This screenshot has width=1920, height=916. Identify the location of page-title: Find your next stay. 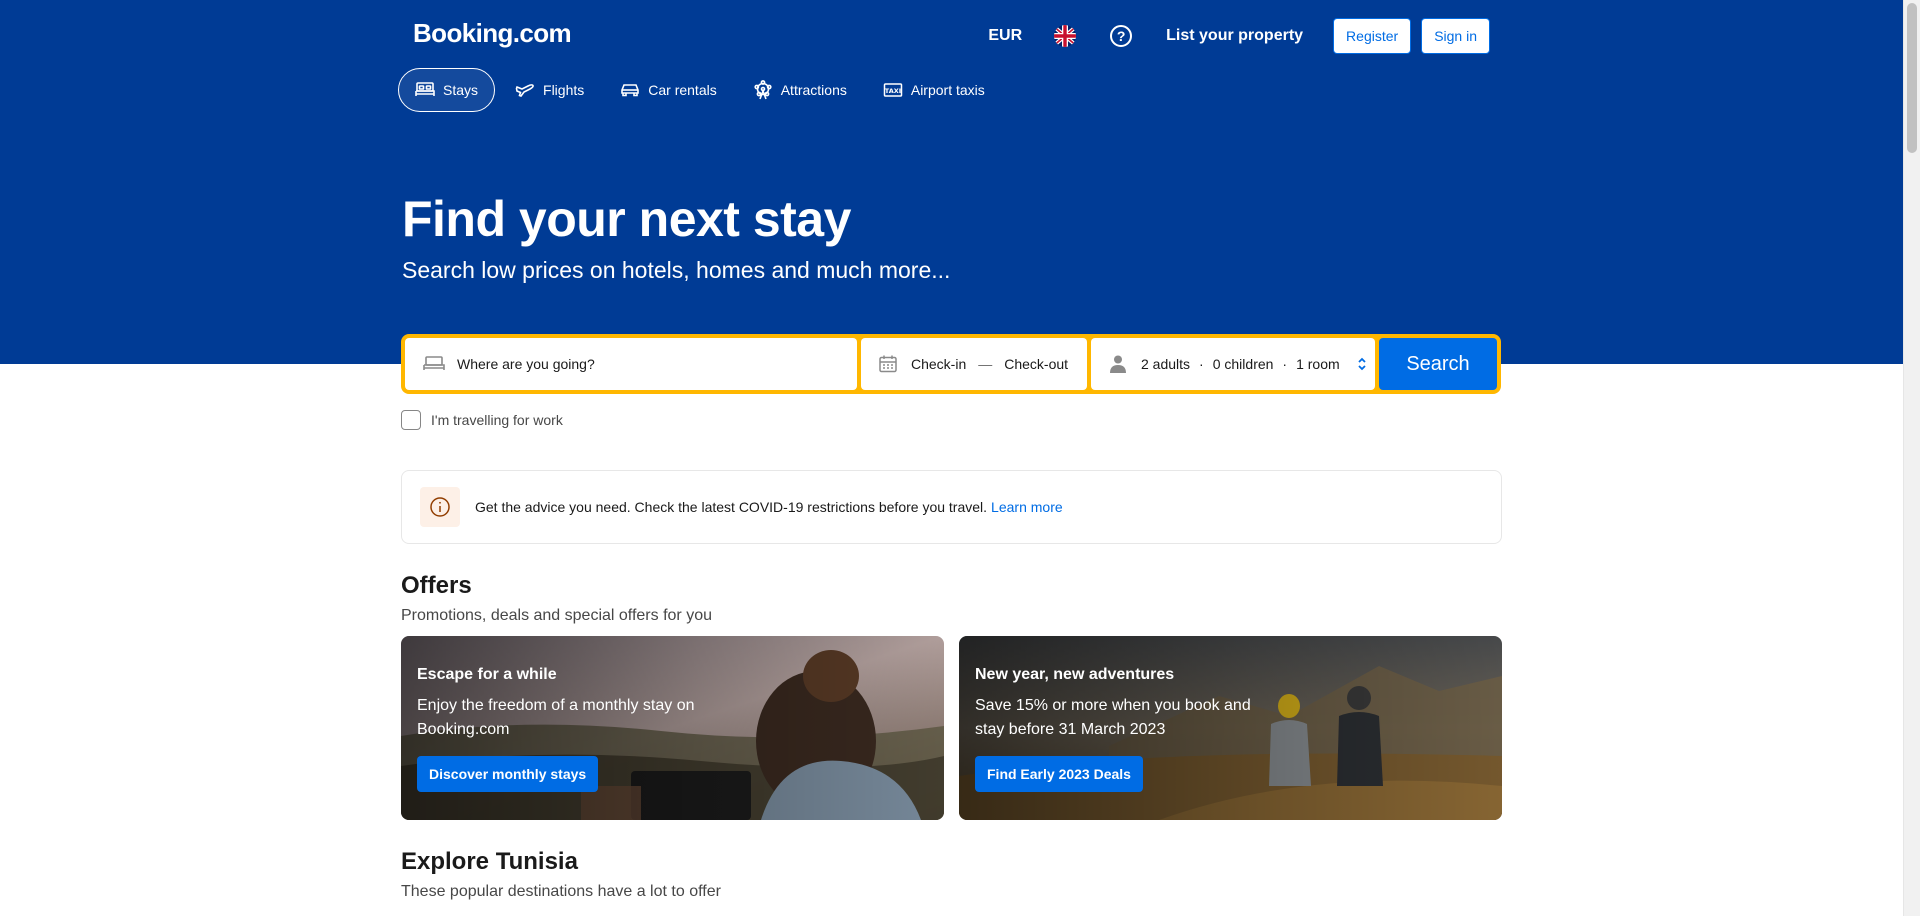
(626, 219).